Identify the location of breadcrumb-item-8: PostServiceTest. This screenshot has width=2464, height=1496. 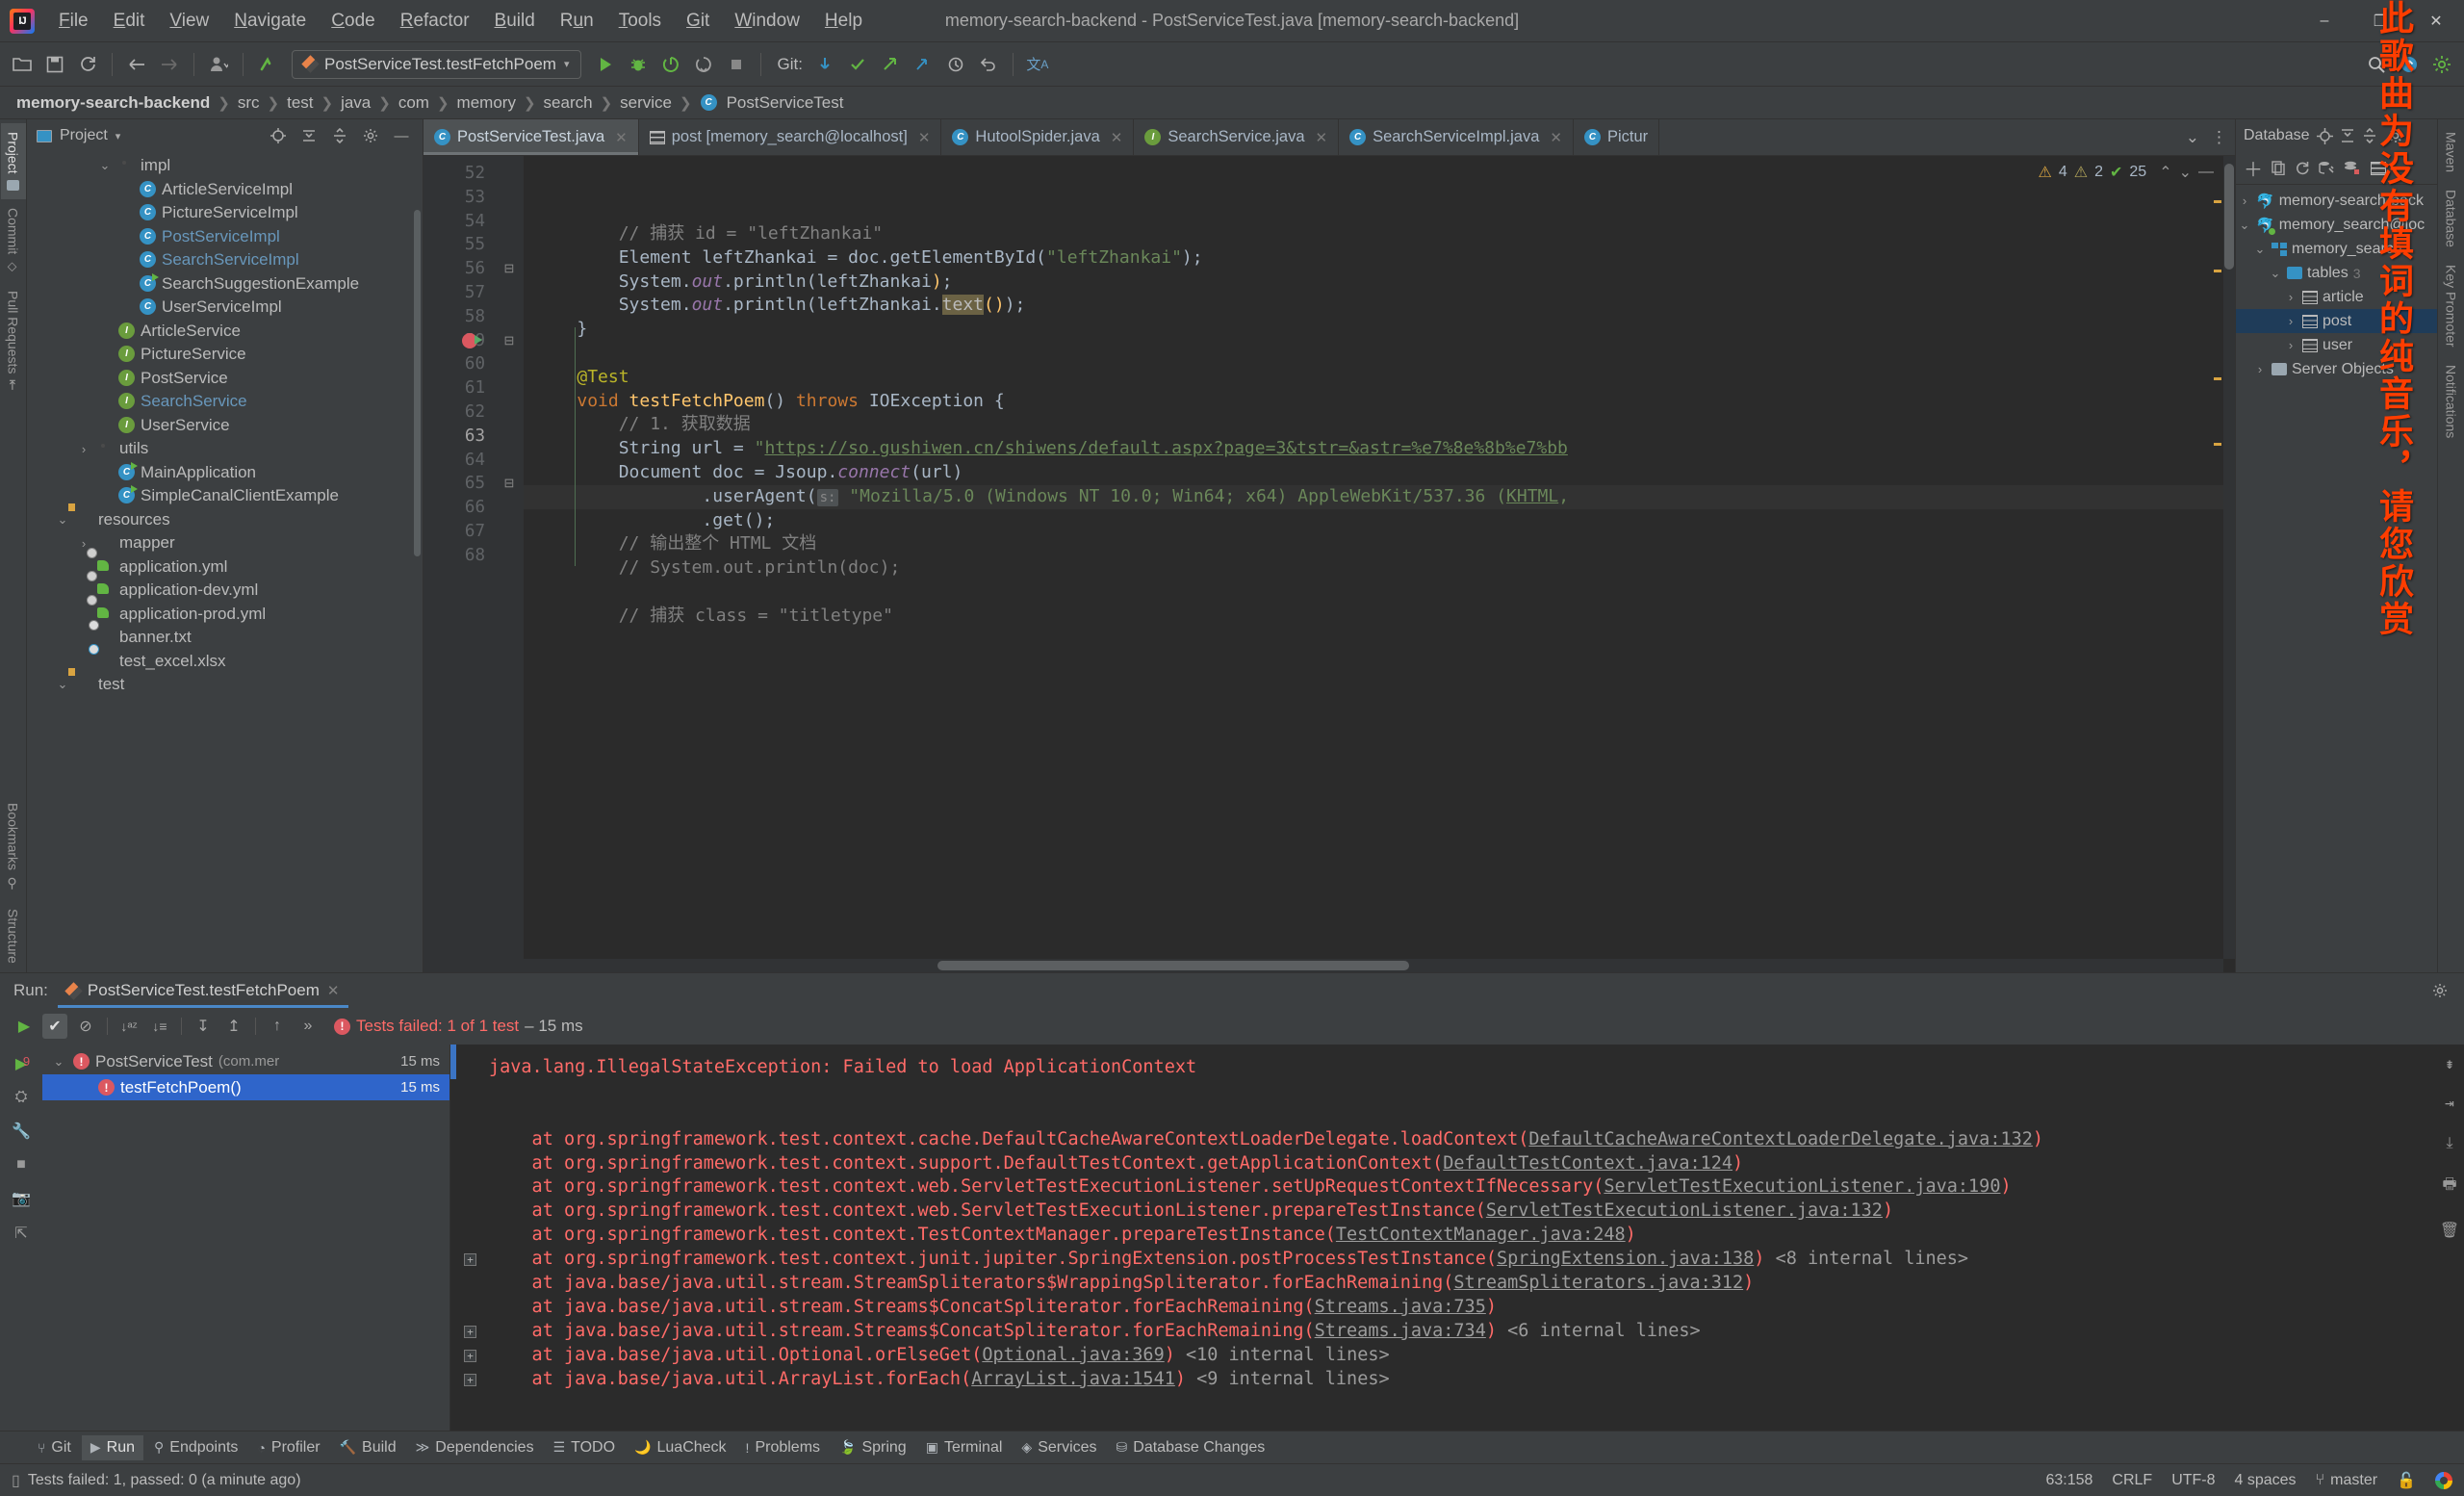
(785, 103).